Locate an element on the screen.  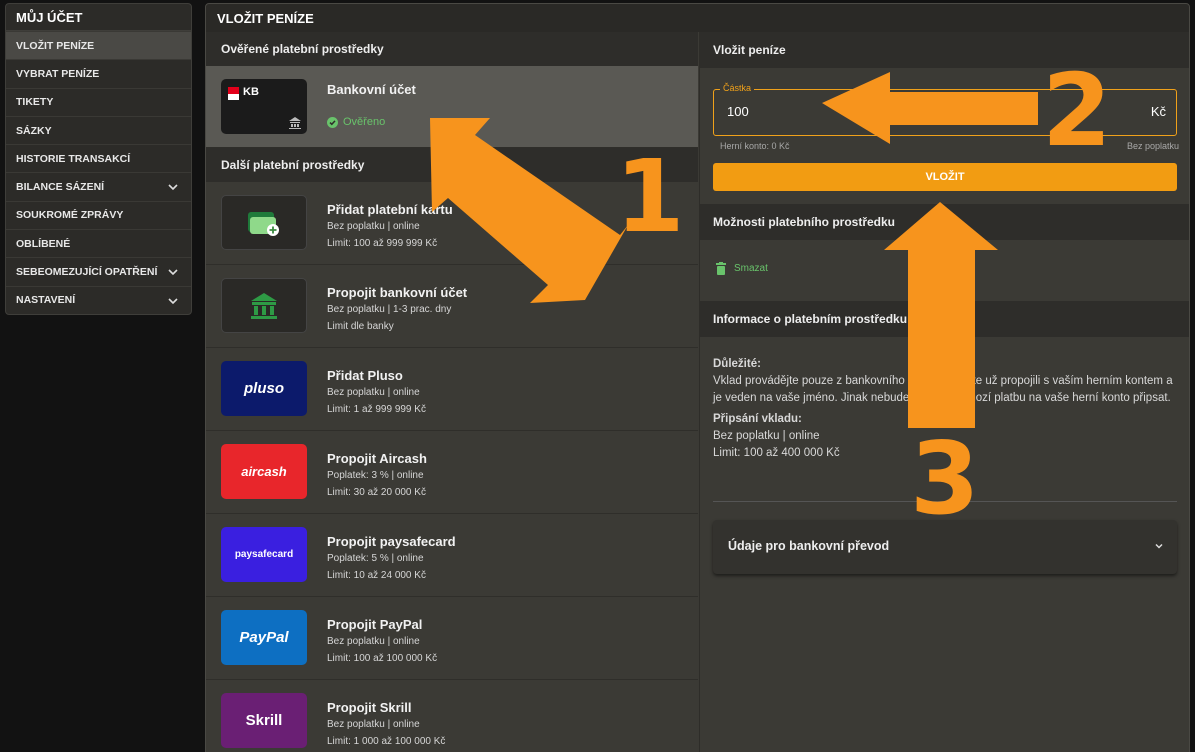
verified-bank-account: KB Bankovní účet Ověřeno is located at coordinates (452, 107).